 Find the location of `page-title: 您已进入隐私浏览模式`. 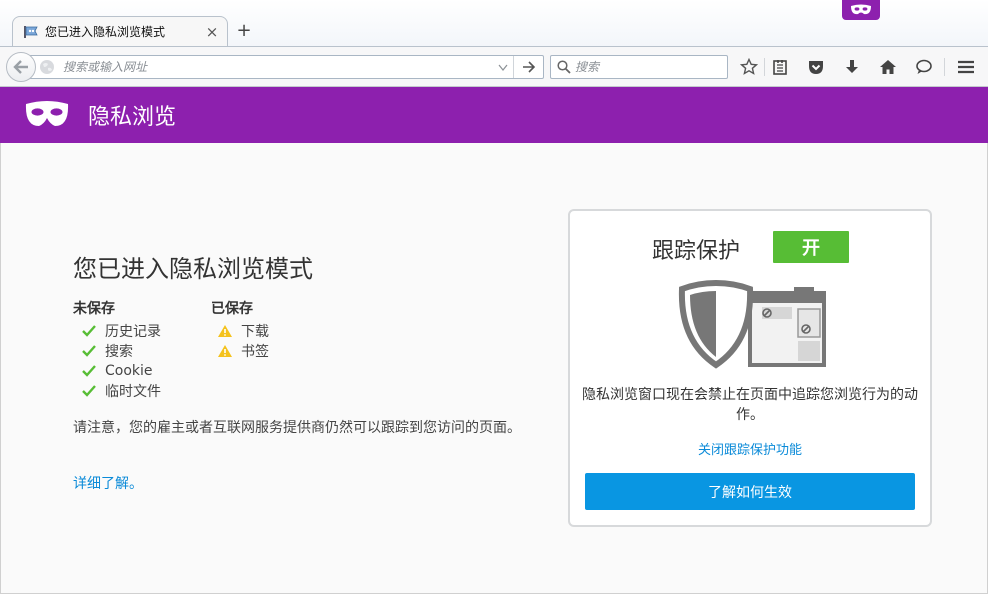

page-title: 您已进入隐私浏览模式 is located at coordinates (193, 269).